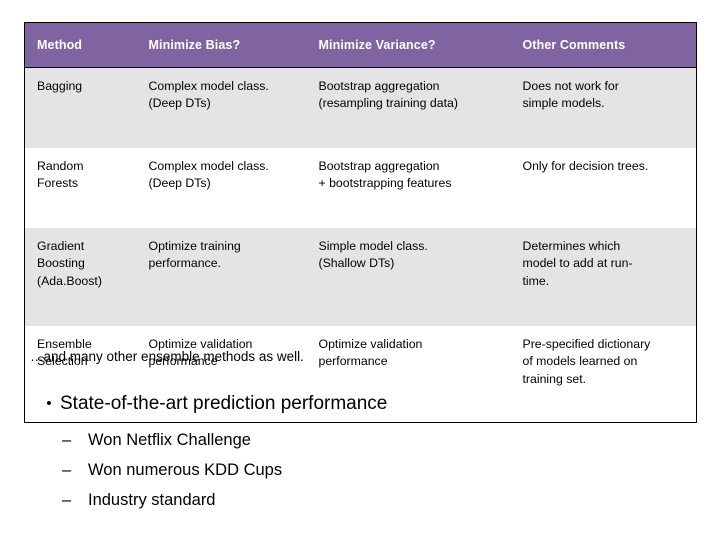  What do you see at coordinates (224, 403) in the screenshot?
I see `bullet-level1-label: State-of-the-art prediction performance` at bounding box center [224, 403].